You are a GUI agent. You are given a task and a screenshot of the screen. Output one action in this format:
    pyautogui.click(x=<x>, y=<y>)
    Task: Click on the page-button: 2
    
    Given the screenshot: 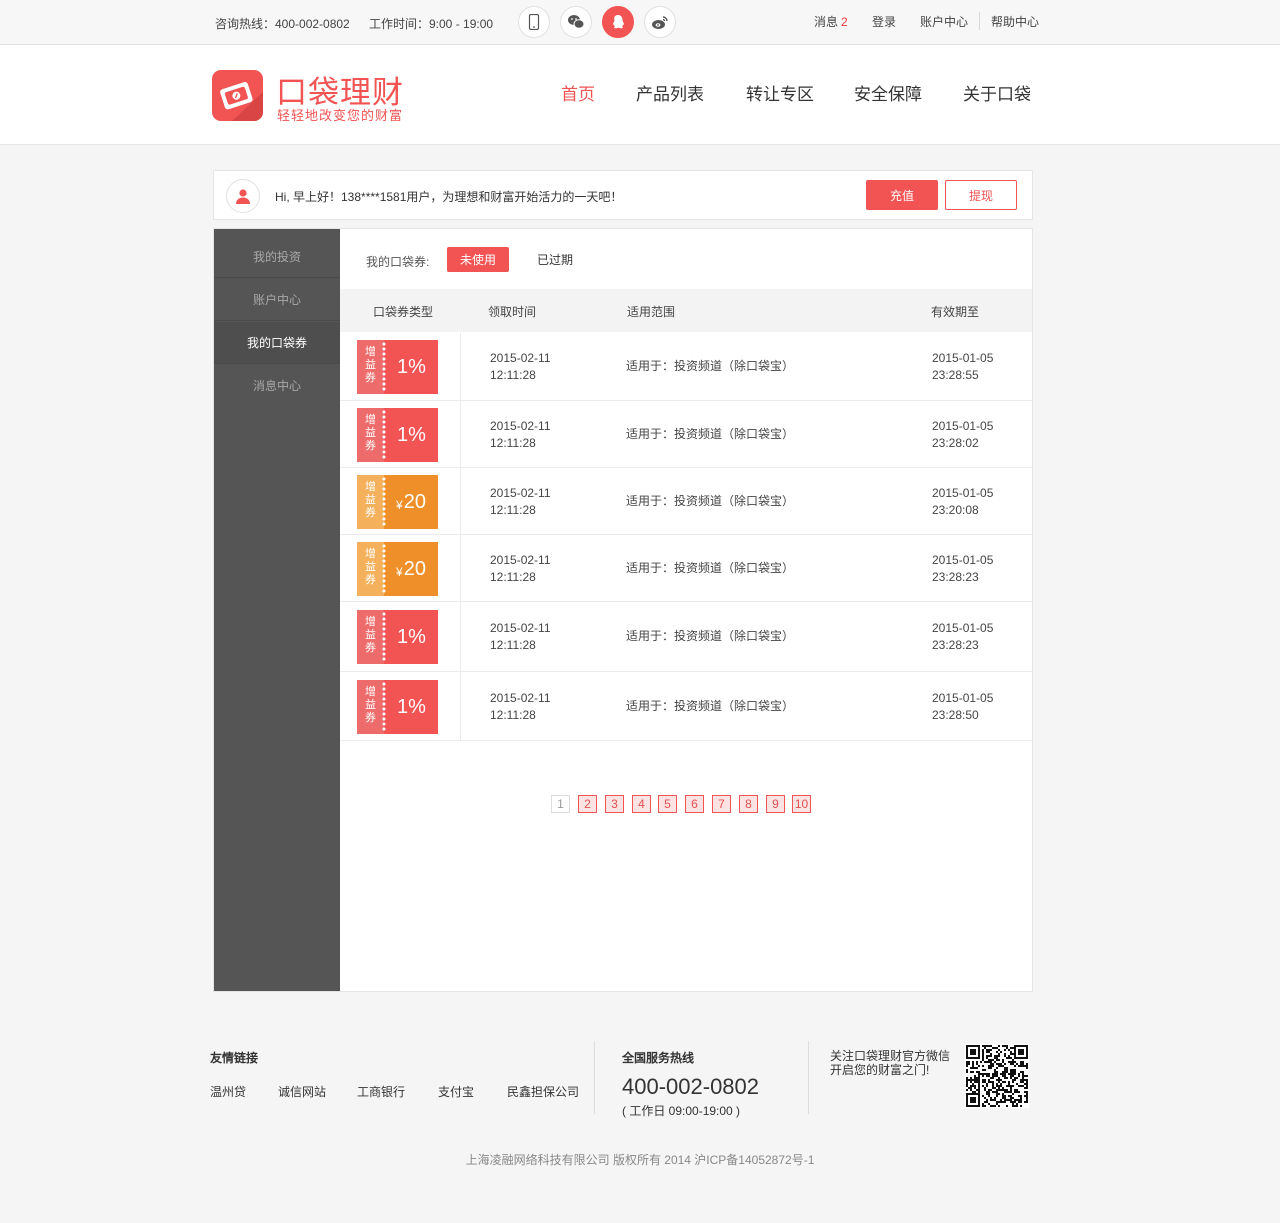 What is the action you would take?
    pyautogui.click(x=587, y=804)
    